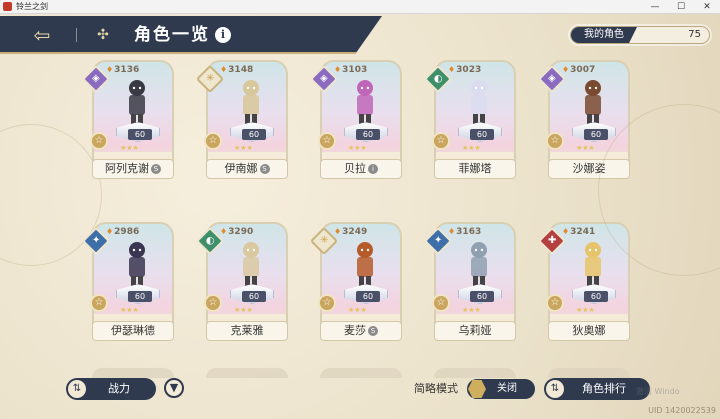 The width and height of the screenshot is (720, 419). I want to click on grid-view-icon: ✣, so click(103, 35).